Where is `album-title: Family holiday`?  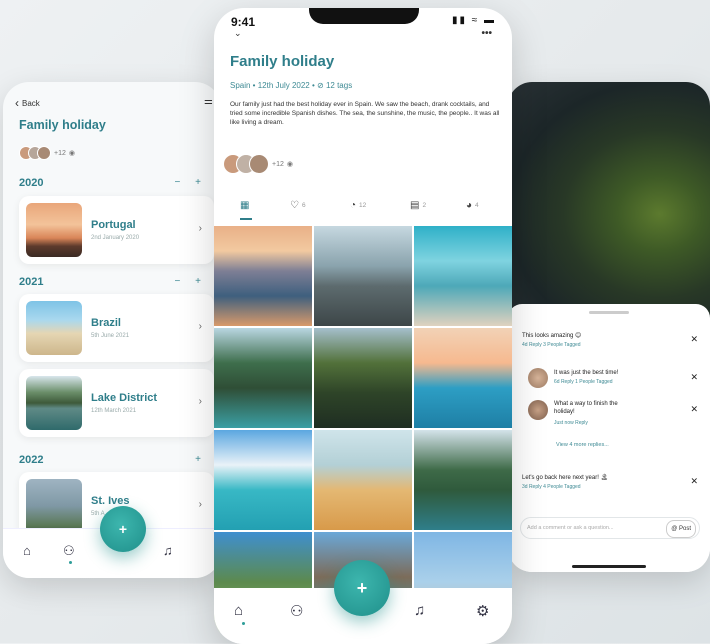
album-title: Family holiday is located at coordinates (282, 61).